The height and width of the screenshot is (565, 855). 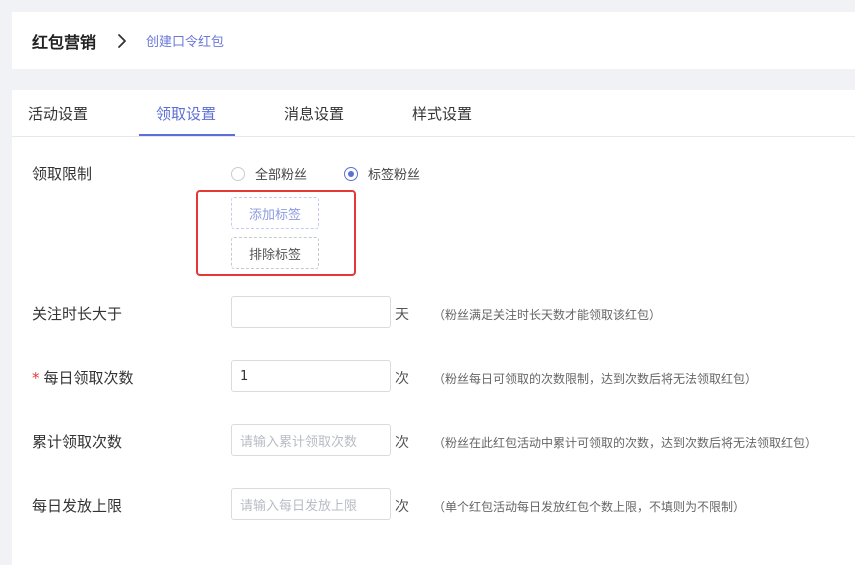 I want to click on breadcrumb-root: 红包营销, so click(x=64, y=41).